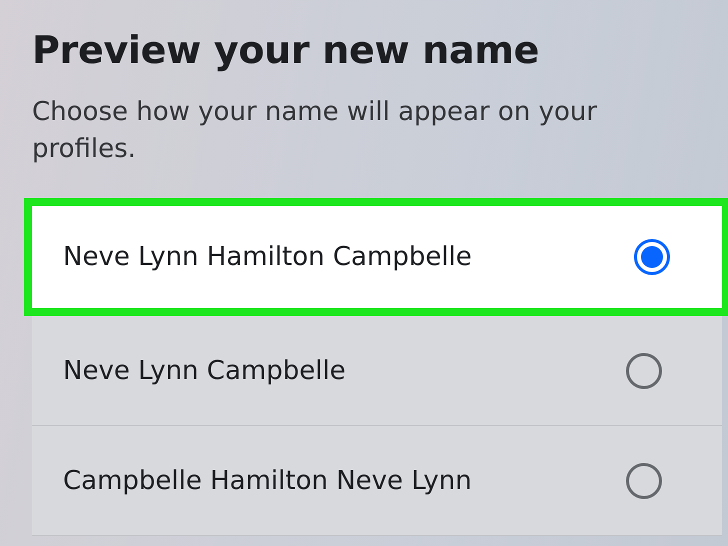 The height and width of the screenshot is (546, 728). Describe the element at coordinates (267, 257) in the screenshot. I see `option-label: Neve Lynn Hamilton Campbelle` at that location.